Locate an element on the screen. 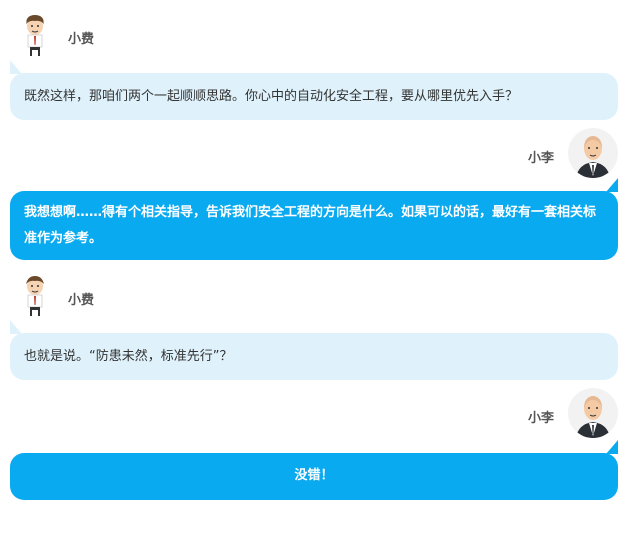 This screenshot has width=629, height=537. message-text: 也就是说。“防患未然，标准先行”？ is located at coordinates (128, 356).